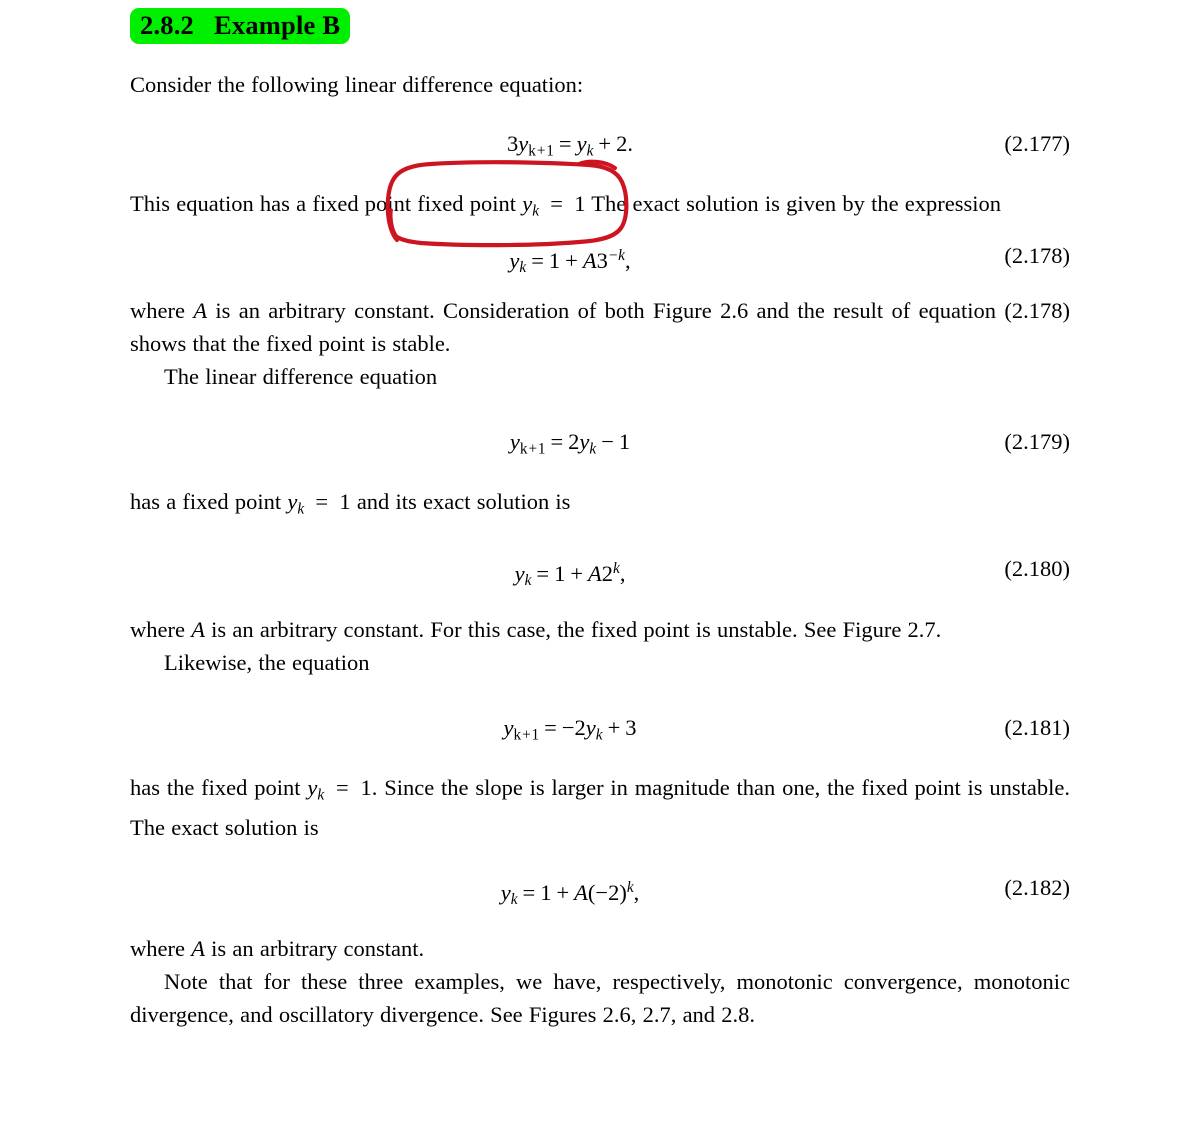 The width and height of the screenshot is (1200, 1130). Describe the element at coordinates (274, 203) in the screenshot. I see `paragraph-after-2-177-lead: This equation has a fixed point` at that location.